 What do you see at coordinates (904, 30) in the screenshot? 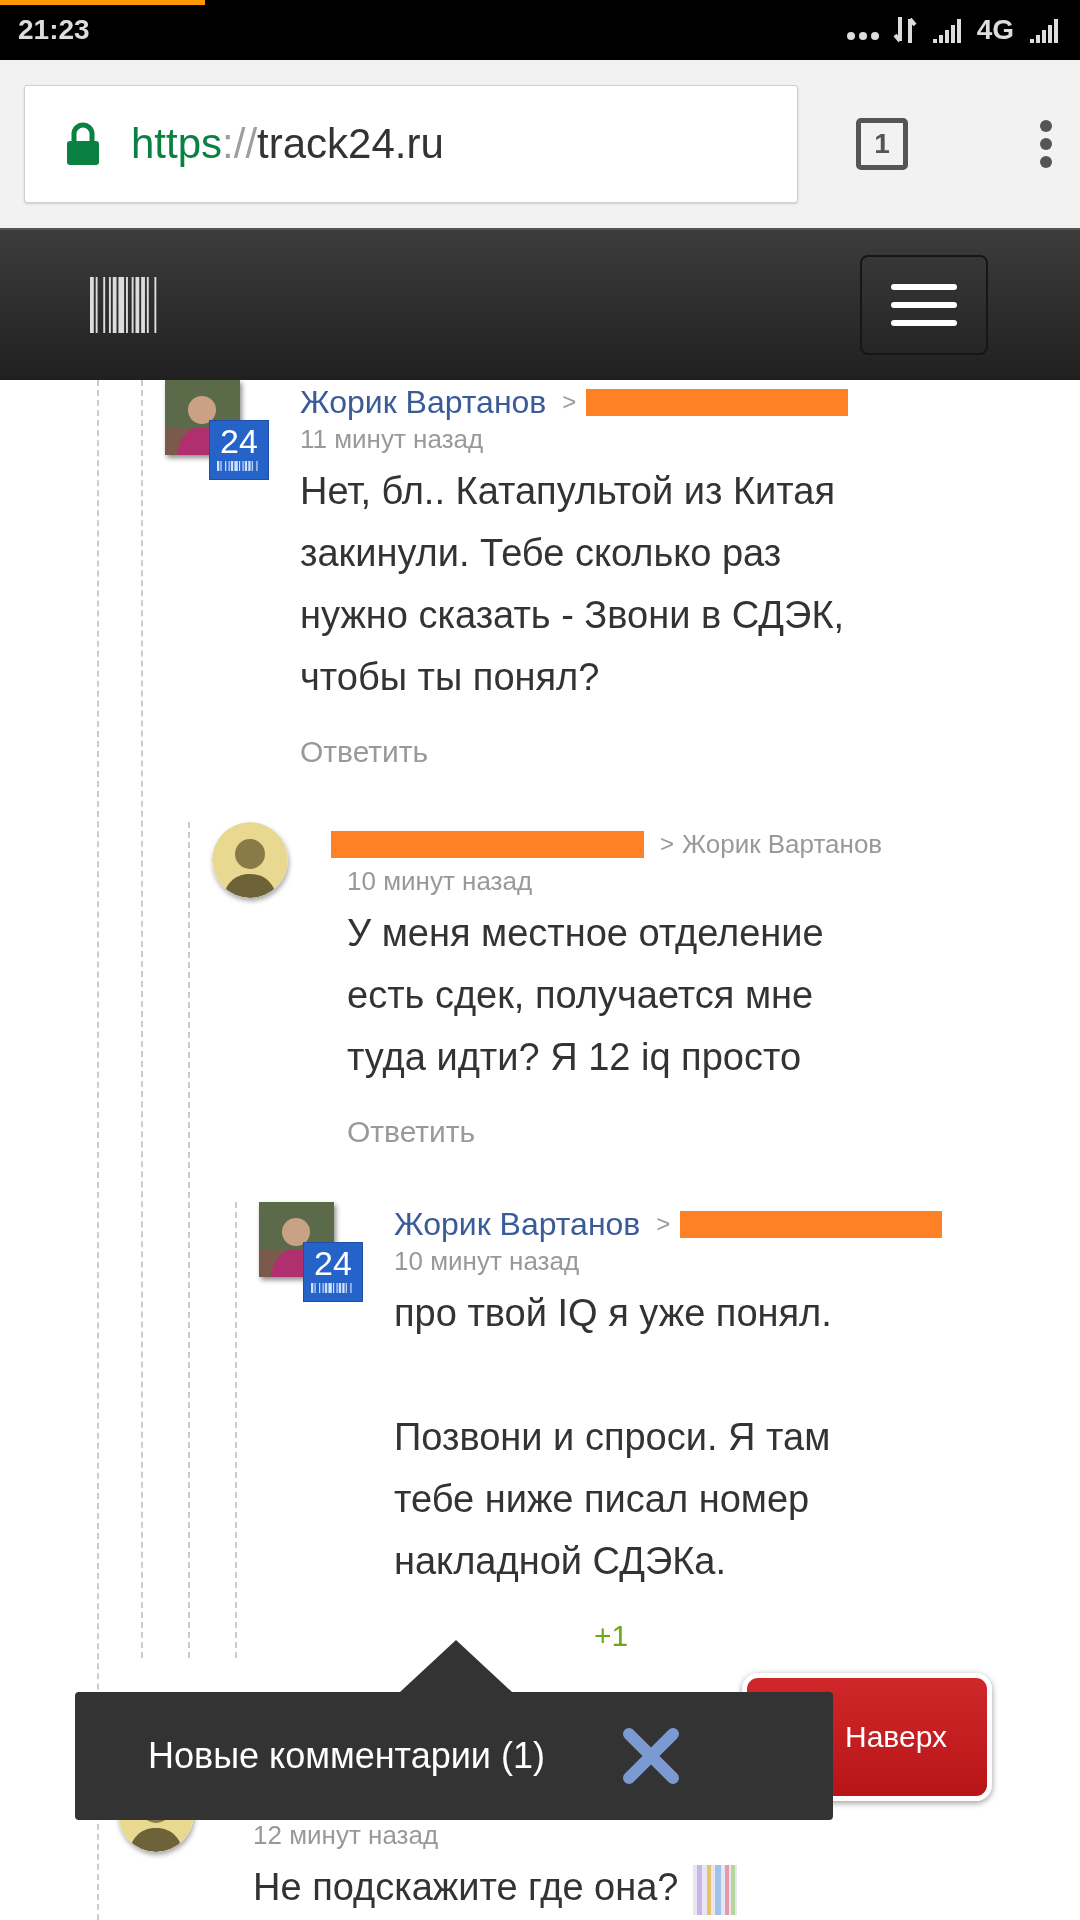
I see `data-arrows-icon` at bounding box center [904, 30].